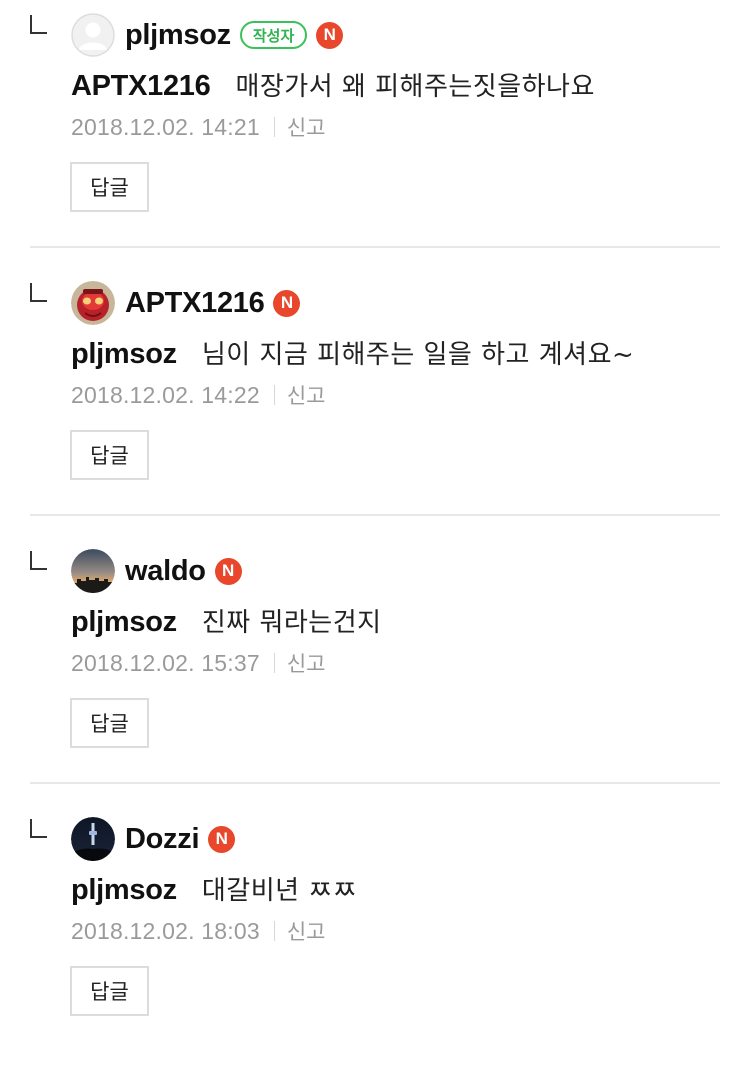 The width and height of the screenshot is (750, 1072). What do you see at coordinates (165, 930) in the screenshot?
I see `comment-date: 2018.12.02. 18:03` at bounding box center [165, 930].